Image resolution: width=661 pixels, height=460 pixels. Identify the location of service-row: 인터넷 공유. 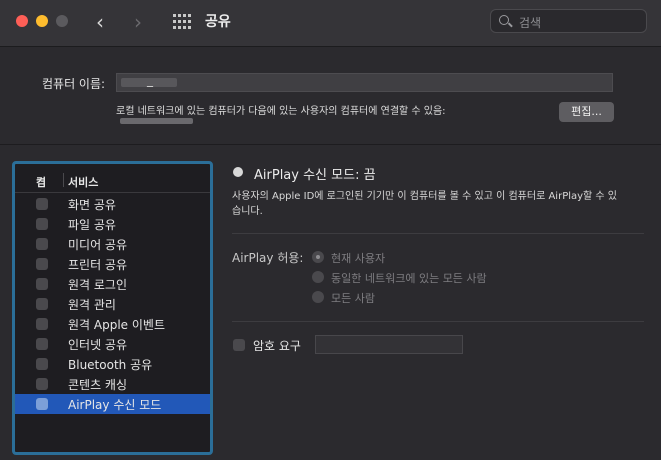
(112, 344).